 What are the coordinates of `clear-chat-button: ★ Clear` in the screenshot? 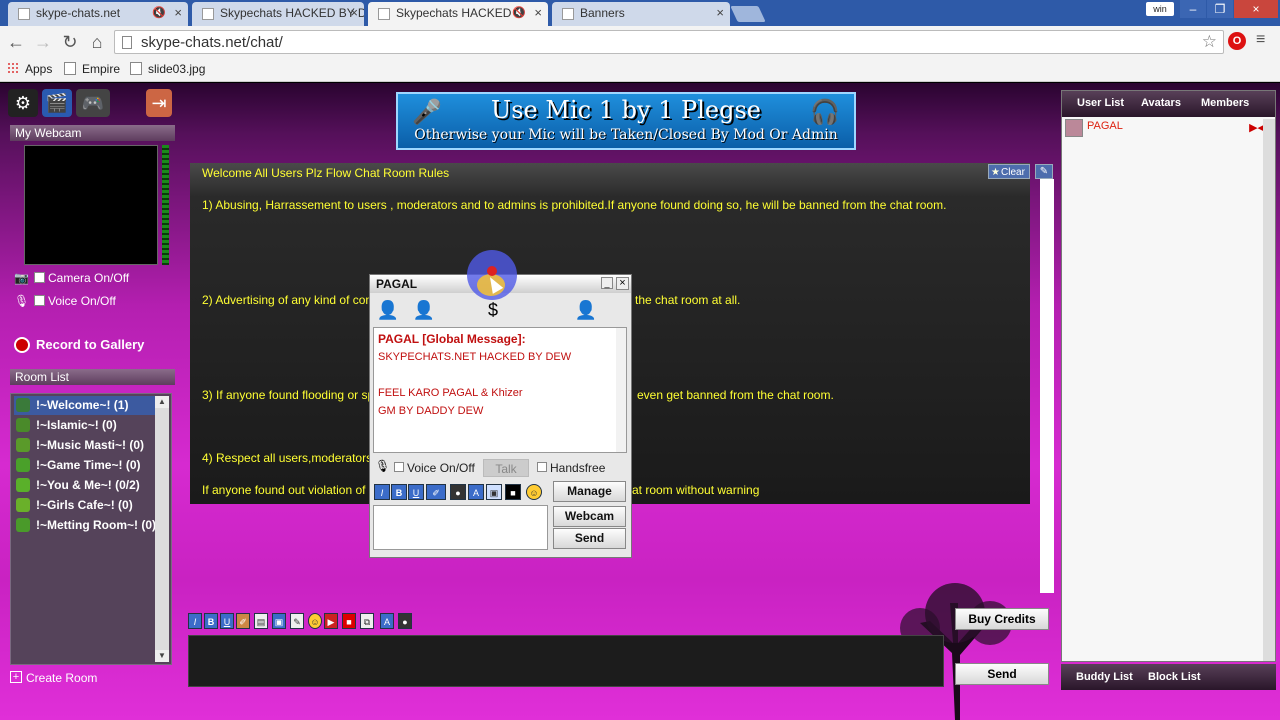 It's located at (1009, 171).